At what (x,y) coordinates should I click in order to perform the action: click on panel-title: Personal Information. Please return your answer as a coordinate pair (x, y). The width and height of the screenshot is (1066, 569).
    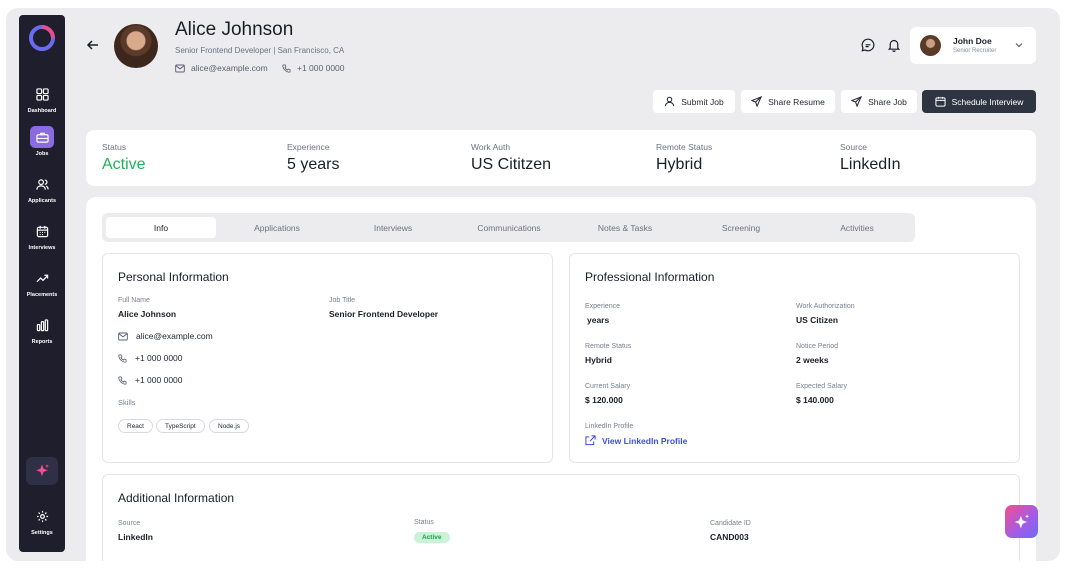
    Looking at the image, I should click on (173, 277).